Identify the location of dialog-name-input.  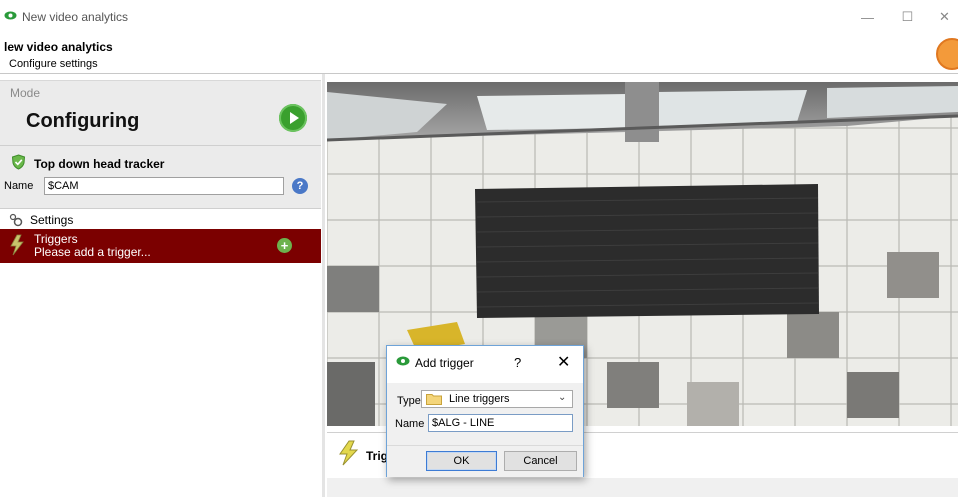
(500, 423).